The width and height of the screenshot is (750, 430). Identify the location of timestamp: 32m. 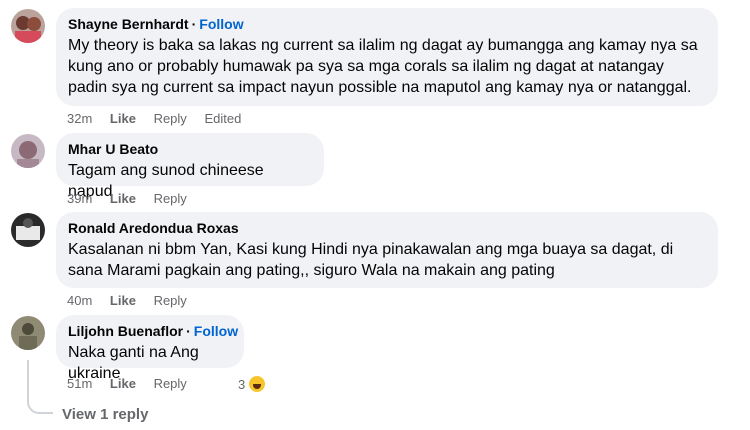
(79, 118).